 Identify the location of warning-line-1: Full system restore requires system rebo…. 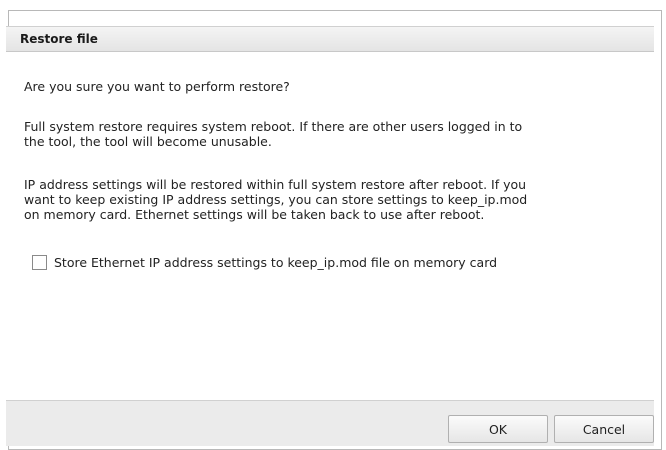
(273, 126).